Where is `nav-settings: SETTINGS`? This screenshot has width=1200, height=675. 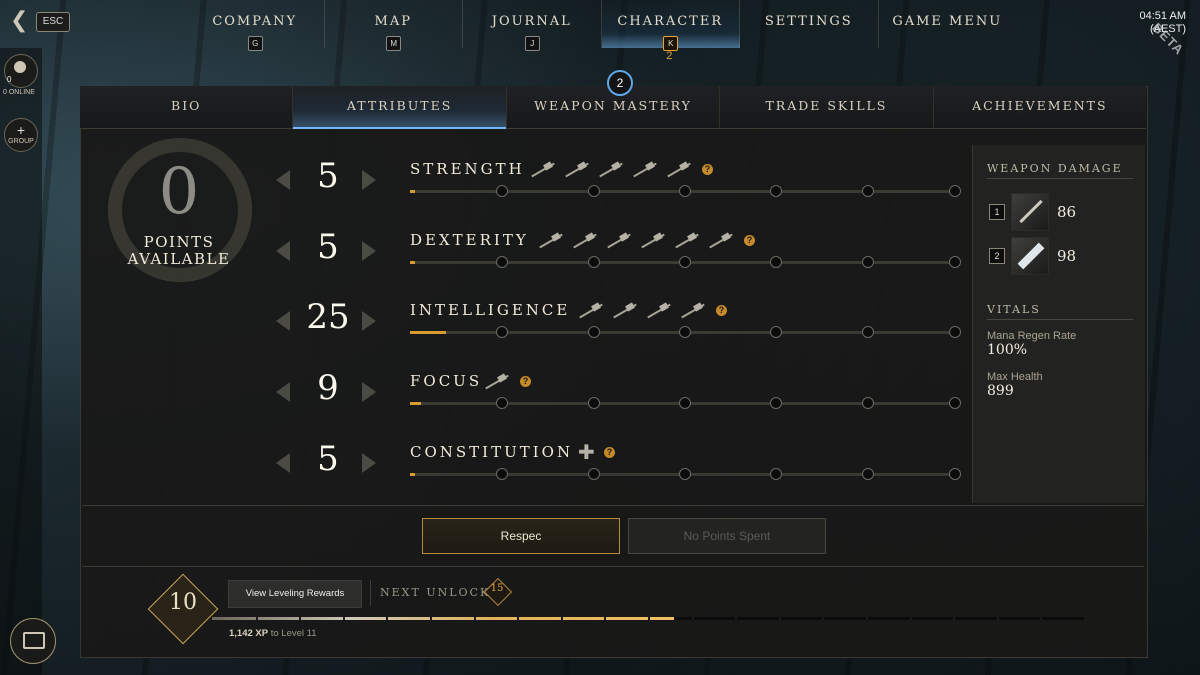
nav-settings: SETTINGS is located at coordinates (809, 24).